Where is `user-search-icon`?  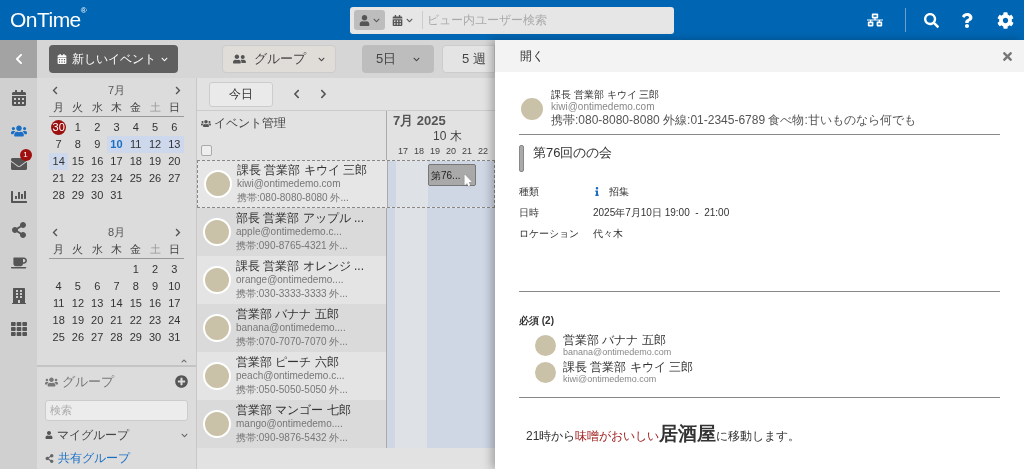
user-search-icon is located at coordinates (931, 20).